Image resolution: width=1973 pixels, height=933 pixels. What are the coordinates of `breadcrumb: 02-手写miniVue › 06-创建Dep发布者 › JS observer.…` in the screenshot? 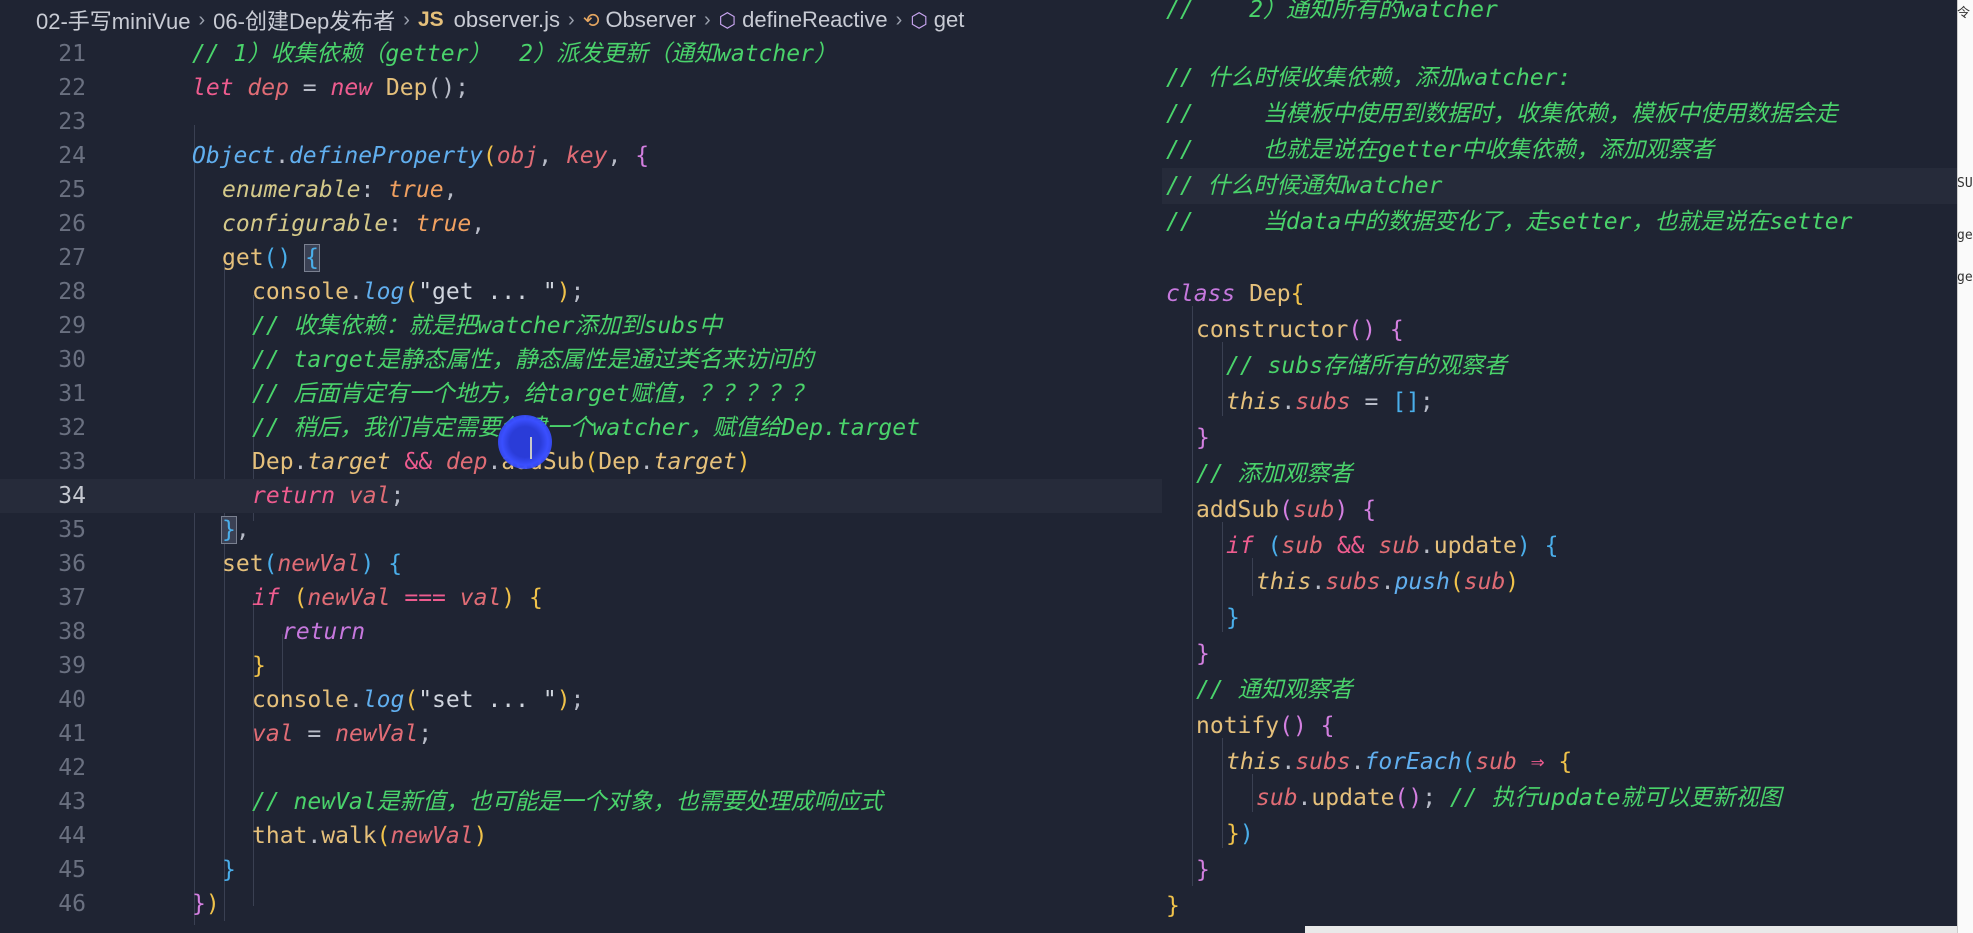 It's located at (581, 20).